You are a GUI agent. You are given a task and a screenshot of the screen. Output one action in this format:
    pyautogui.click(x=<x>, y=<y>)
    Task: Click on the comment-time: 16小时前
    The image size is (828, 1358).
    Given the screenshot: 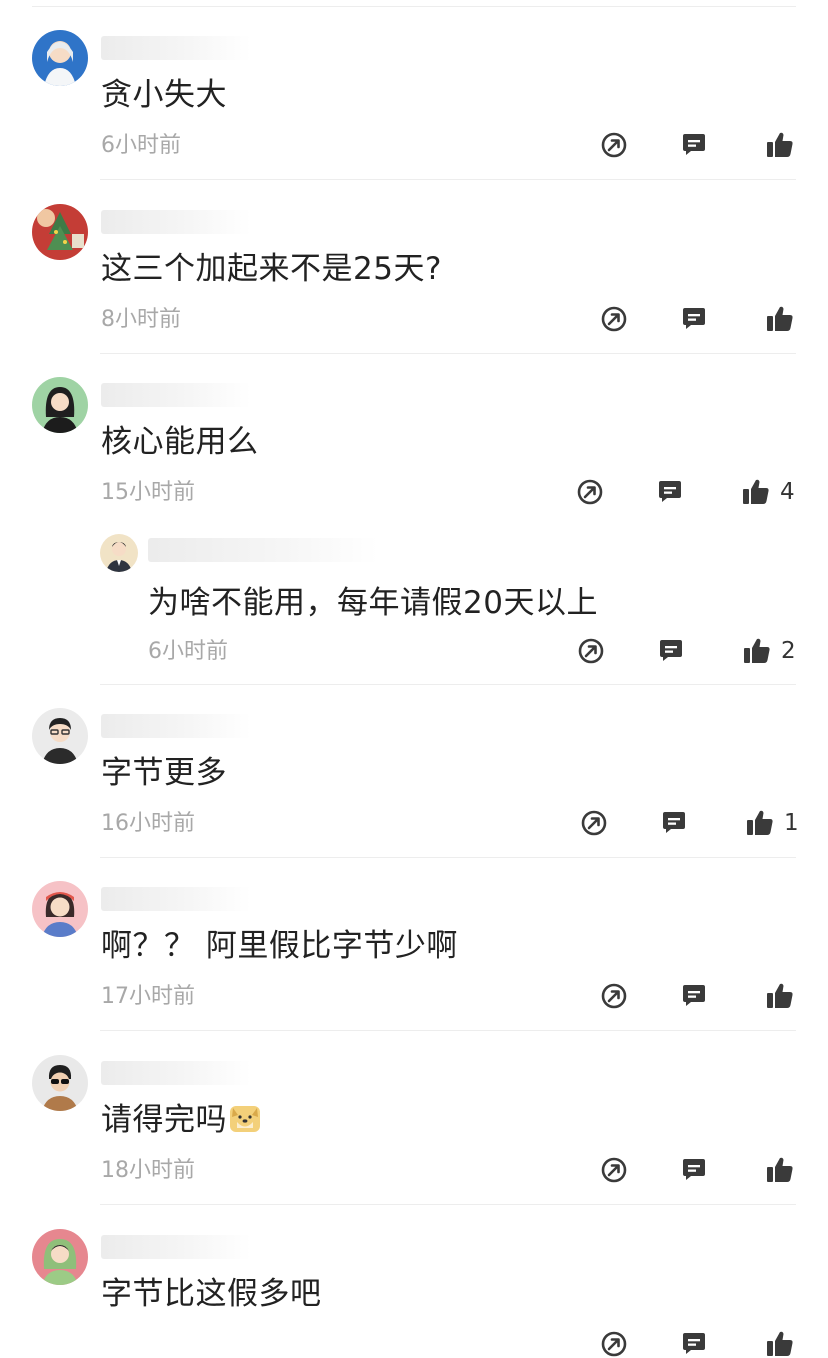 What is the action you would take?
    pyautogui.click(x=148, y=823)
    